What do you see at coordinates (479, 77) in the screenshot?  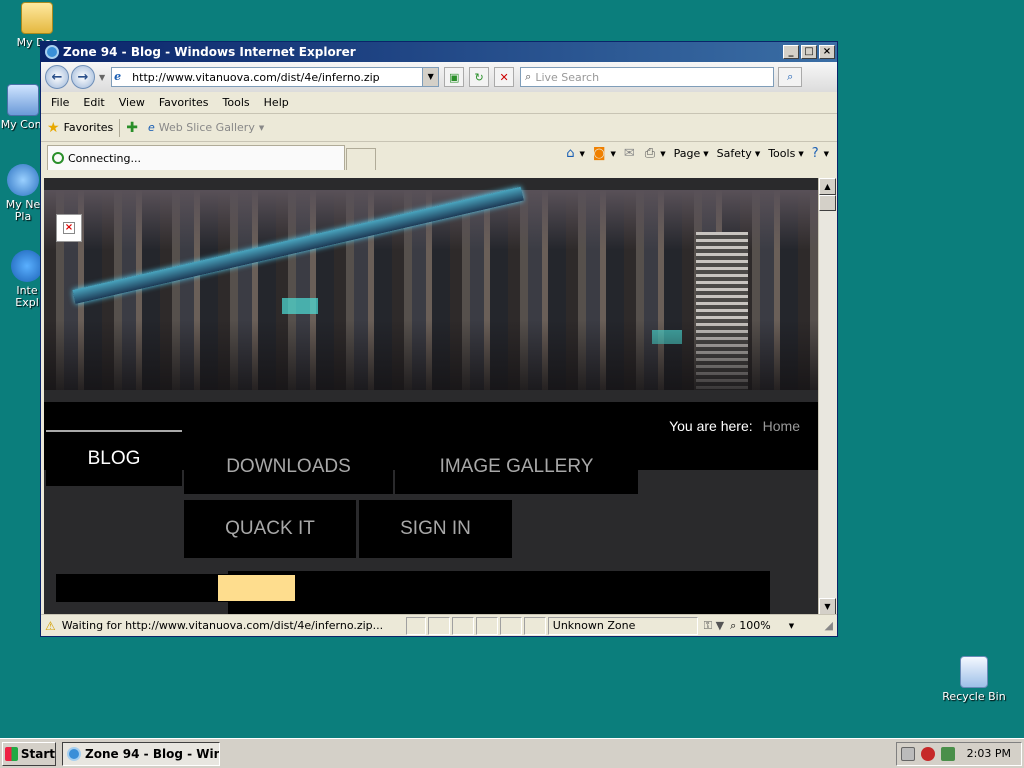 I see `refresh-button: ↻` at bounding box center [479, 77].